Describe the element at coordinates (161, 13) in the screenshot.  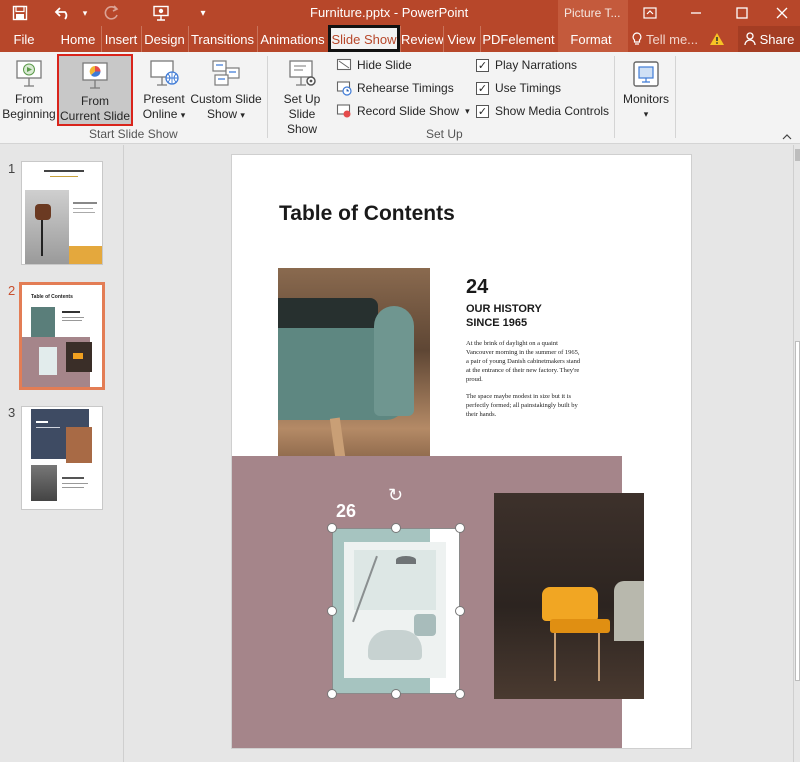
I see `present-icon` at that location.